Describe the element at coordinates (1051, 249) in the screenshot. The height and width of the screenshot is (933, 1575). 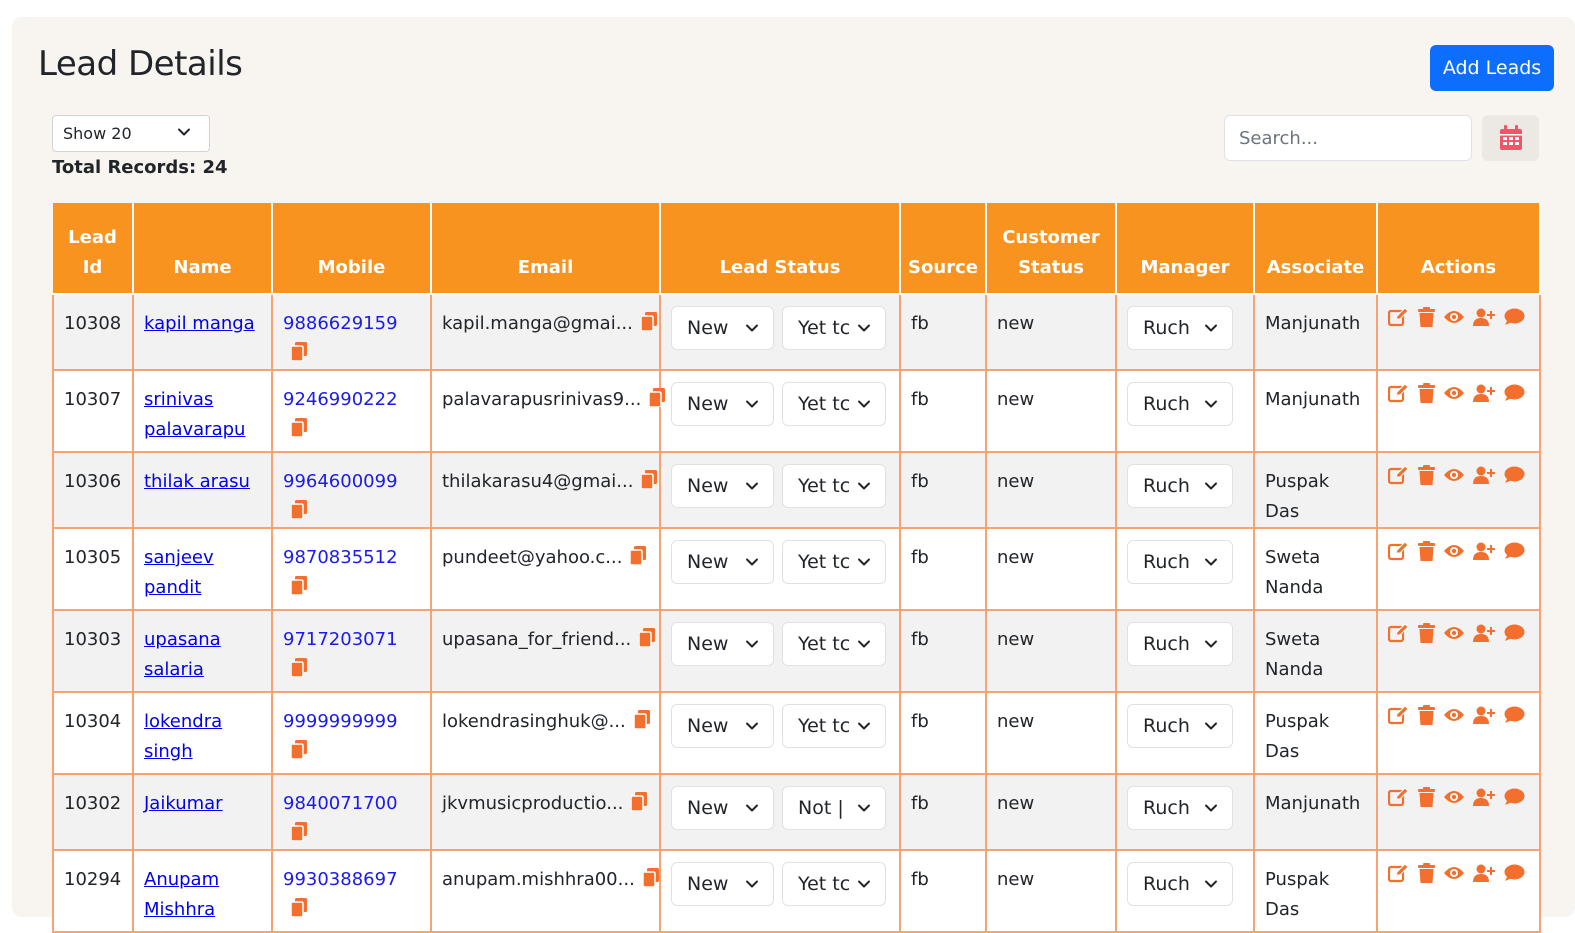
I see `col-customer-status: Customer Status` at that location.